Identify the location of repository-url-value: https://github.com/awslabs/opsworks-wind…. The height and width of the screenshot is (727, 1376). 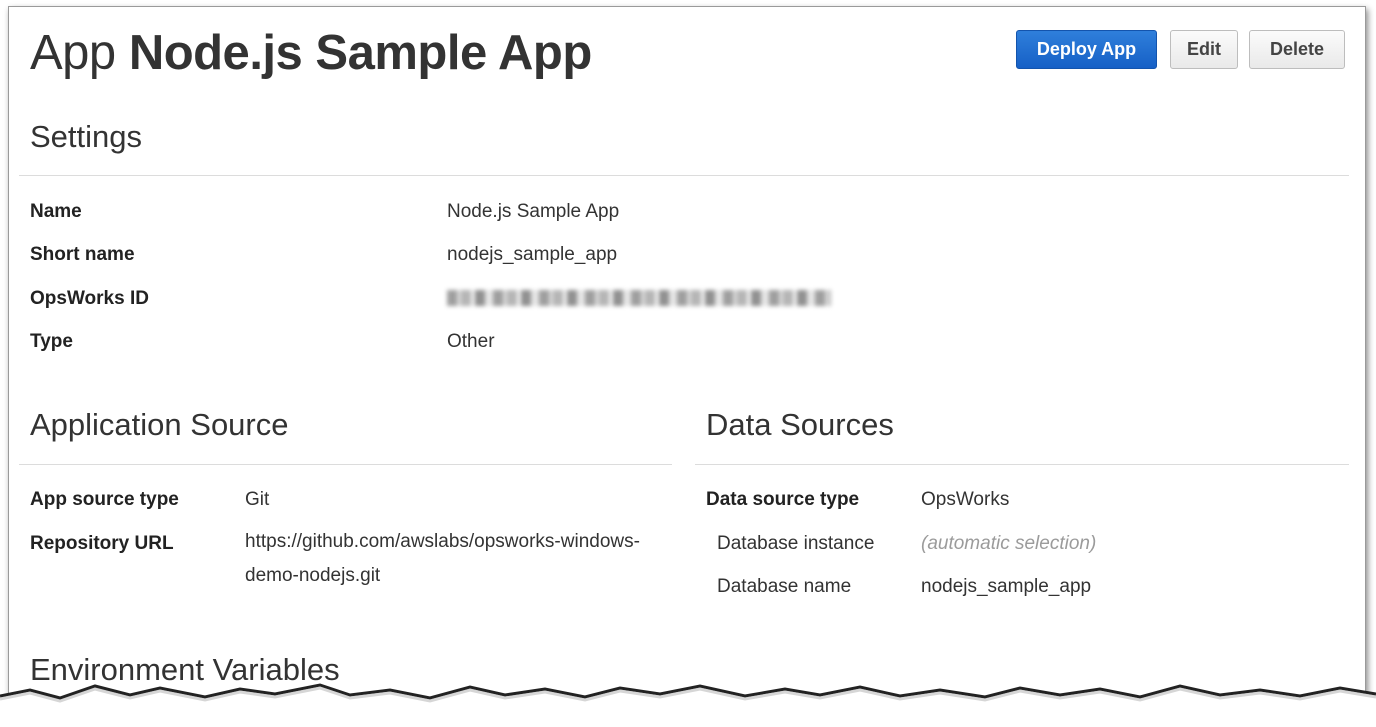
(442, 558).